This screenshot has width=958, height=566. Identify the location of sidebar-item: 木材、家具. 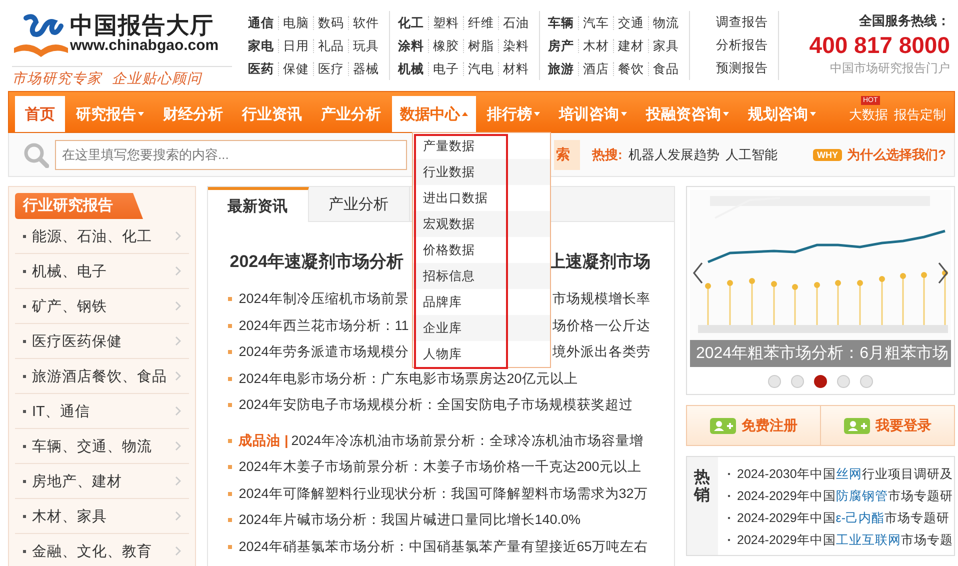
(102, 516).